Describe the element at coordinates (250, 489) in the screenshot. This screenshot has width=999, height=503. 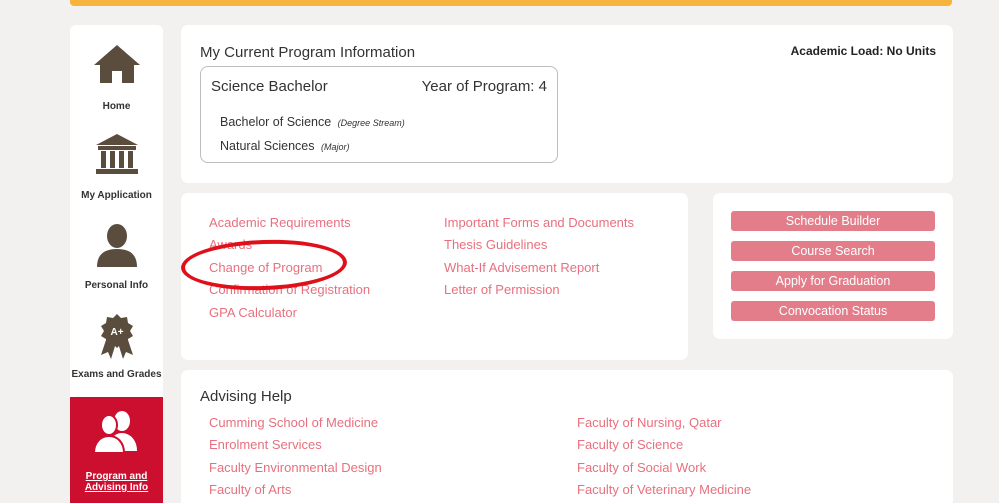
I see `link-faculty-of-arts: Faculty of Arts` at that location.